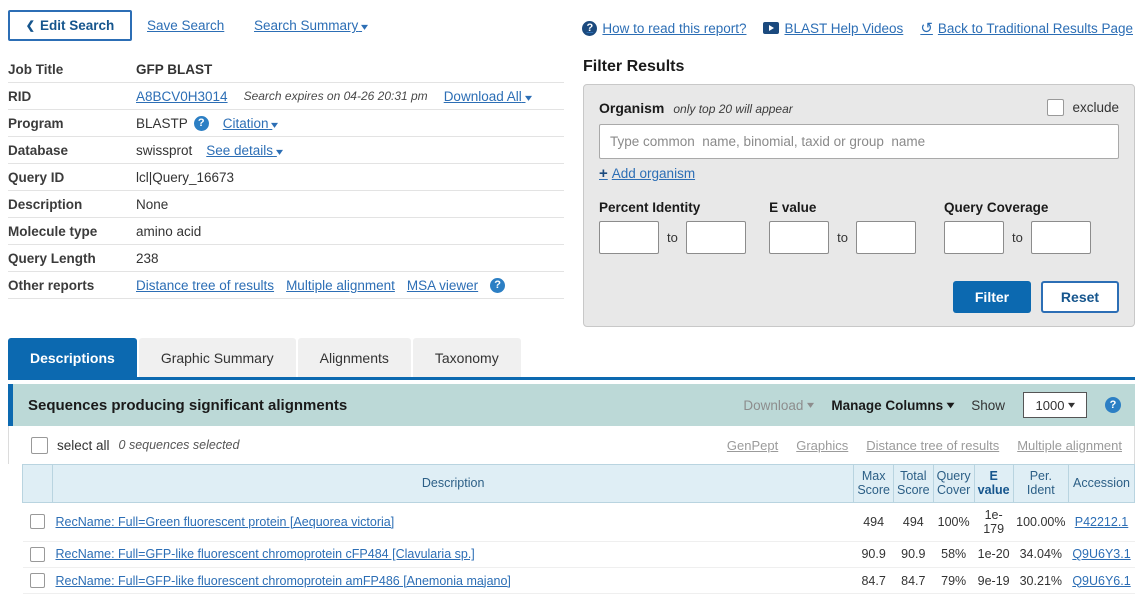  What do you see at coordinates (571, 378) in the screenshot?
I see `tab-underline` at bounding box center [571, 378].